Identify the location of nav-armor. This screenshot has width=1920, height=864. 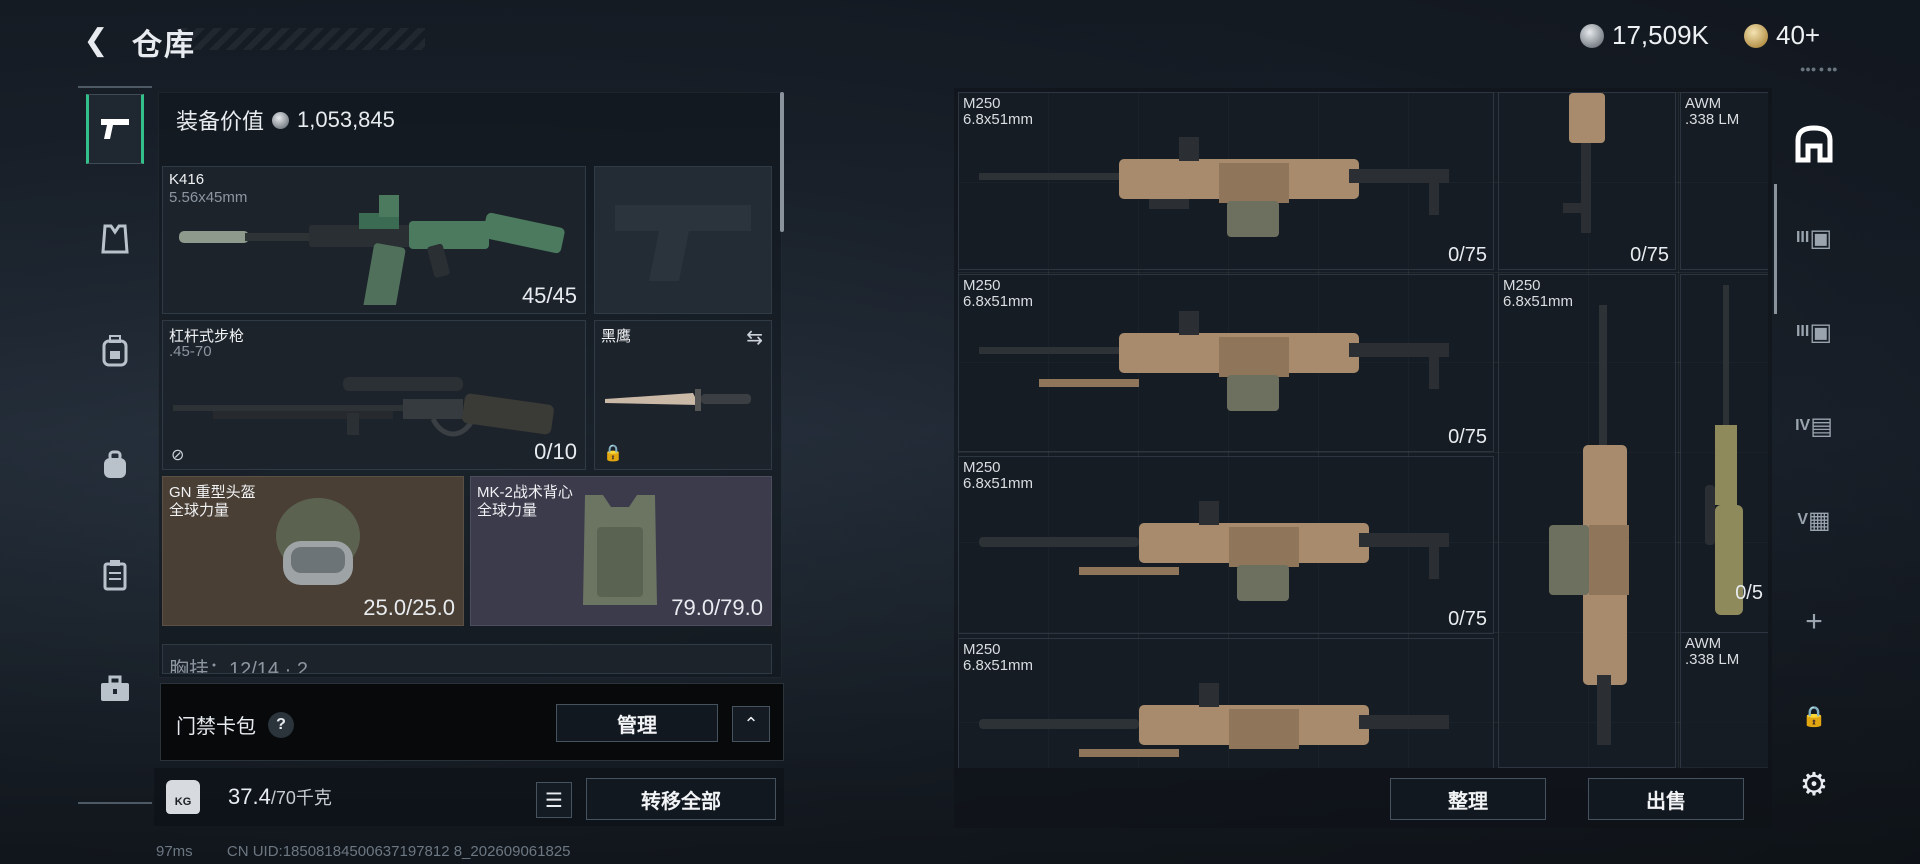
(115, 239).